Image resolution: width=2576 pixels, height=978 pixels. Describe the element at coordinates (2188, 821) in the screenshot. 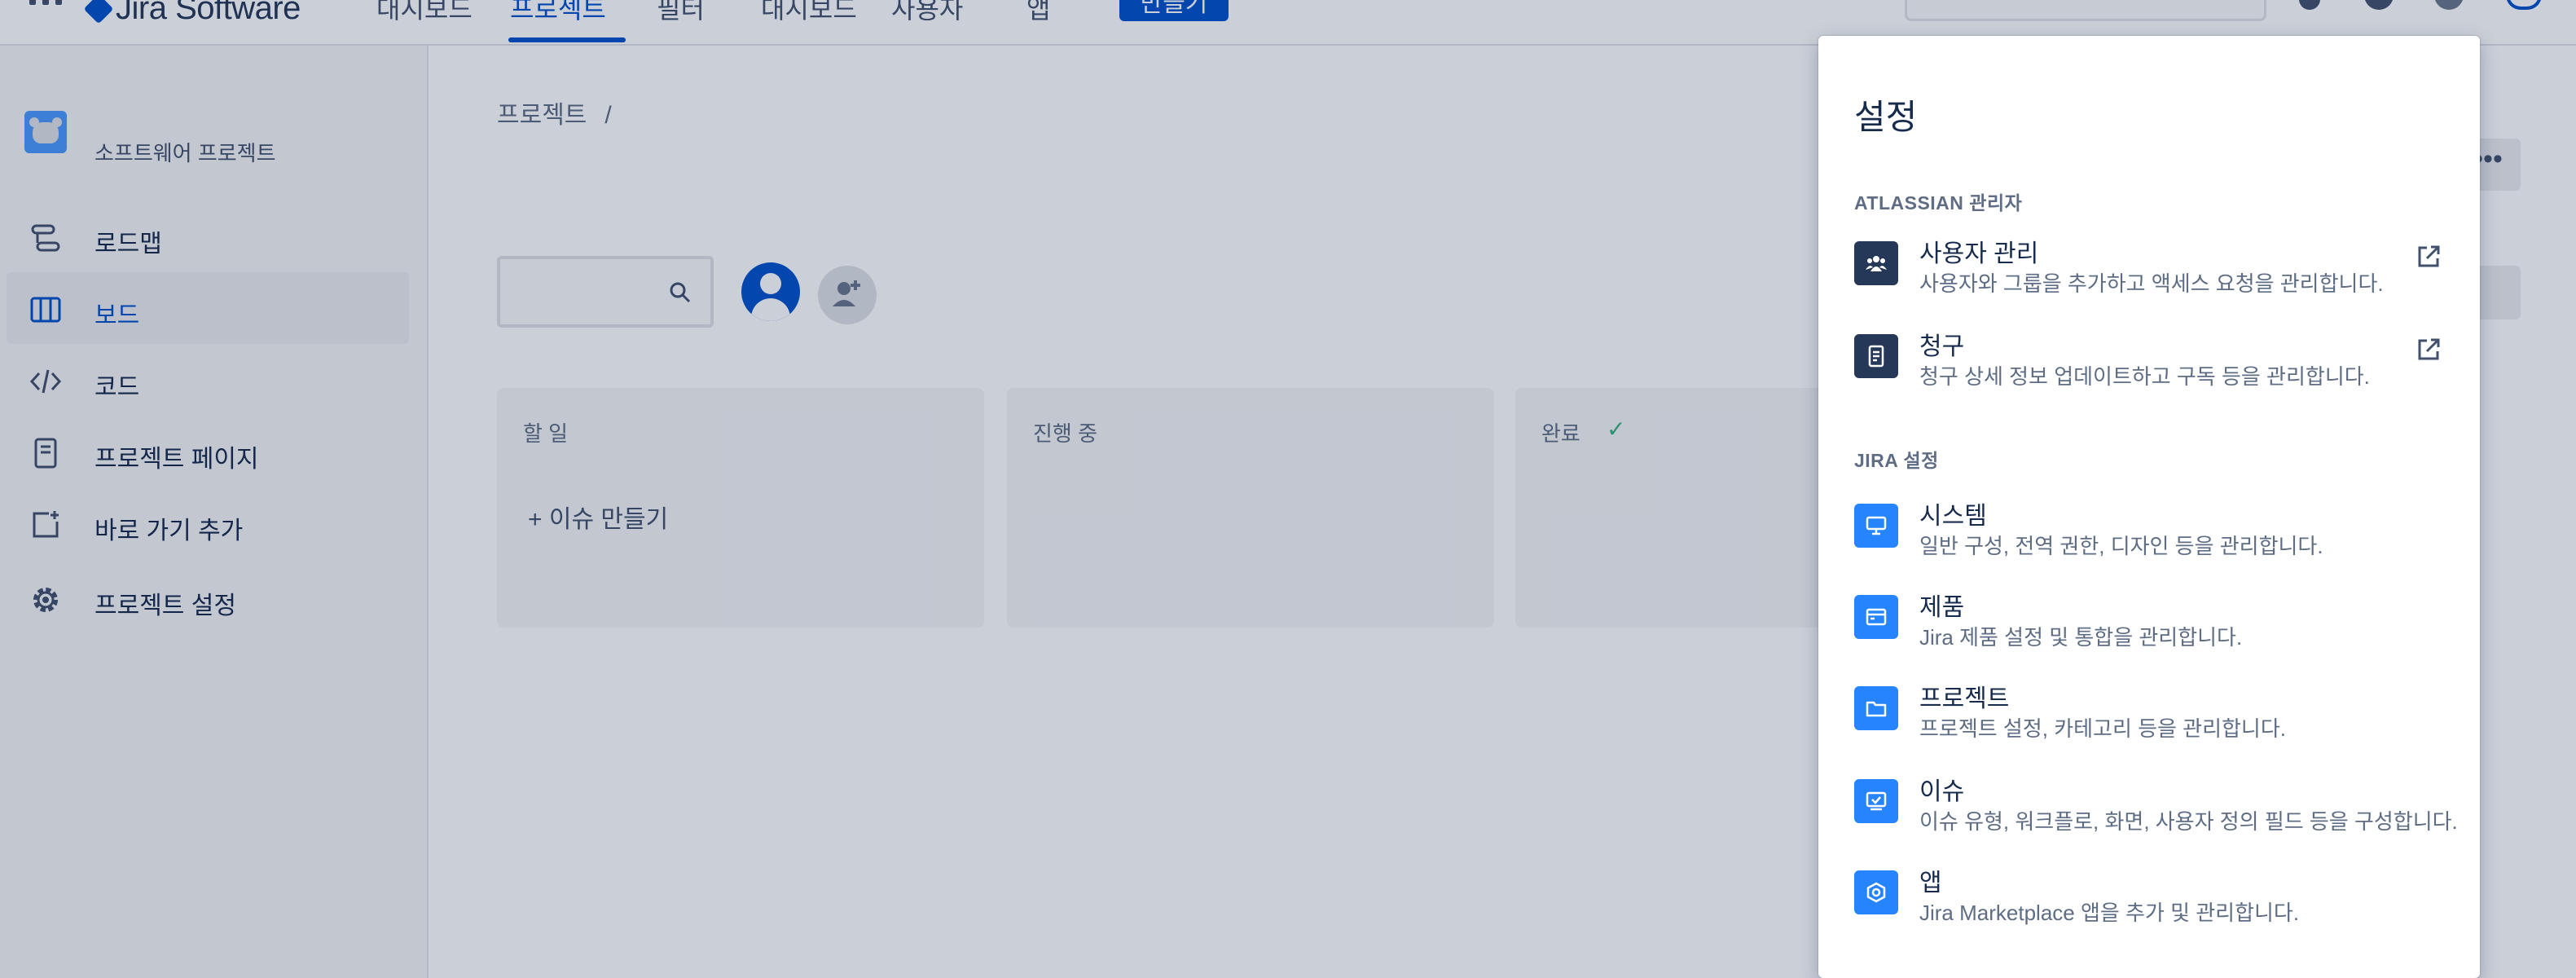

I see `menu-item-description: 이슈 유형, 워크플로, 화면, 사용자 정의 필드 등을 구성합니다.` at that location.